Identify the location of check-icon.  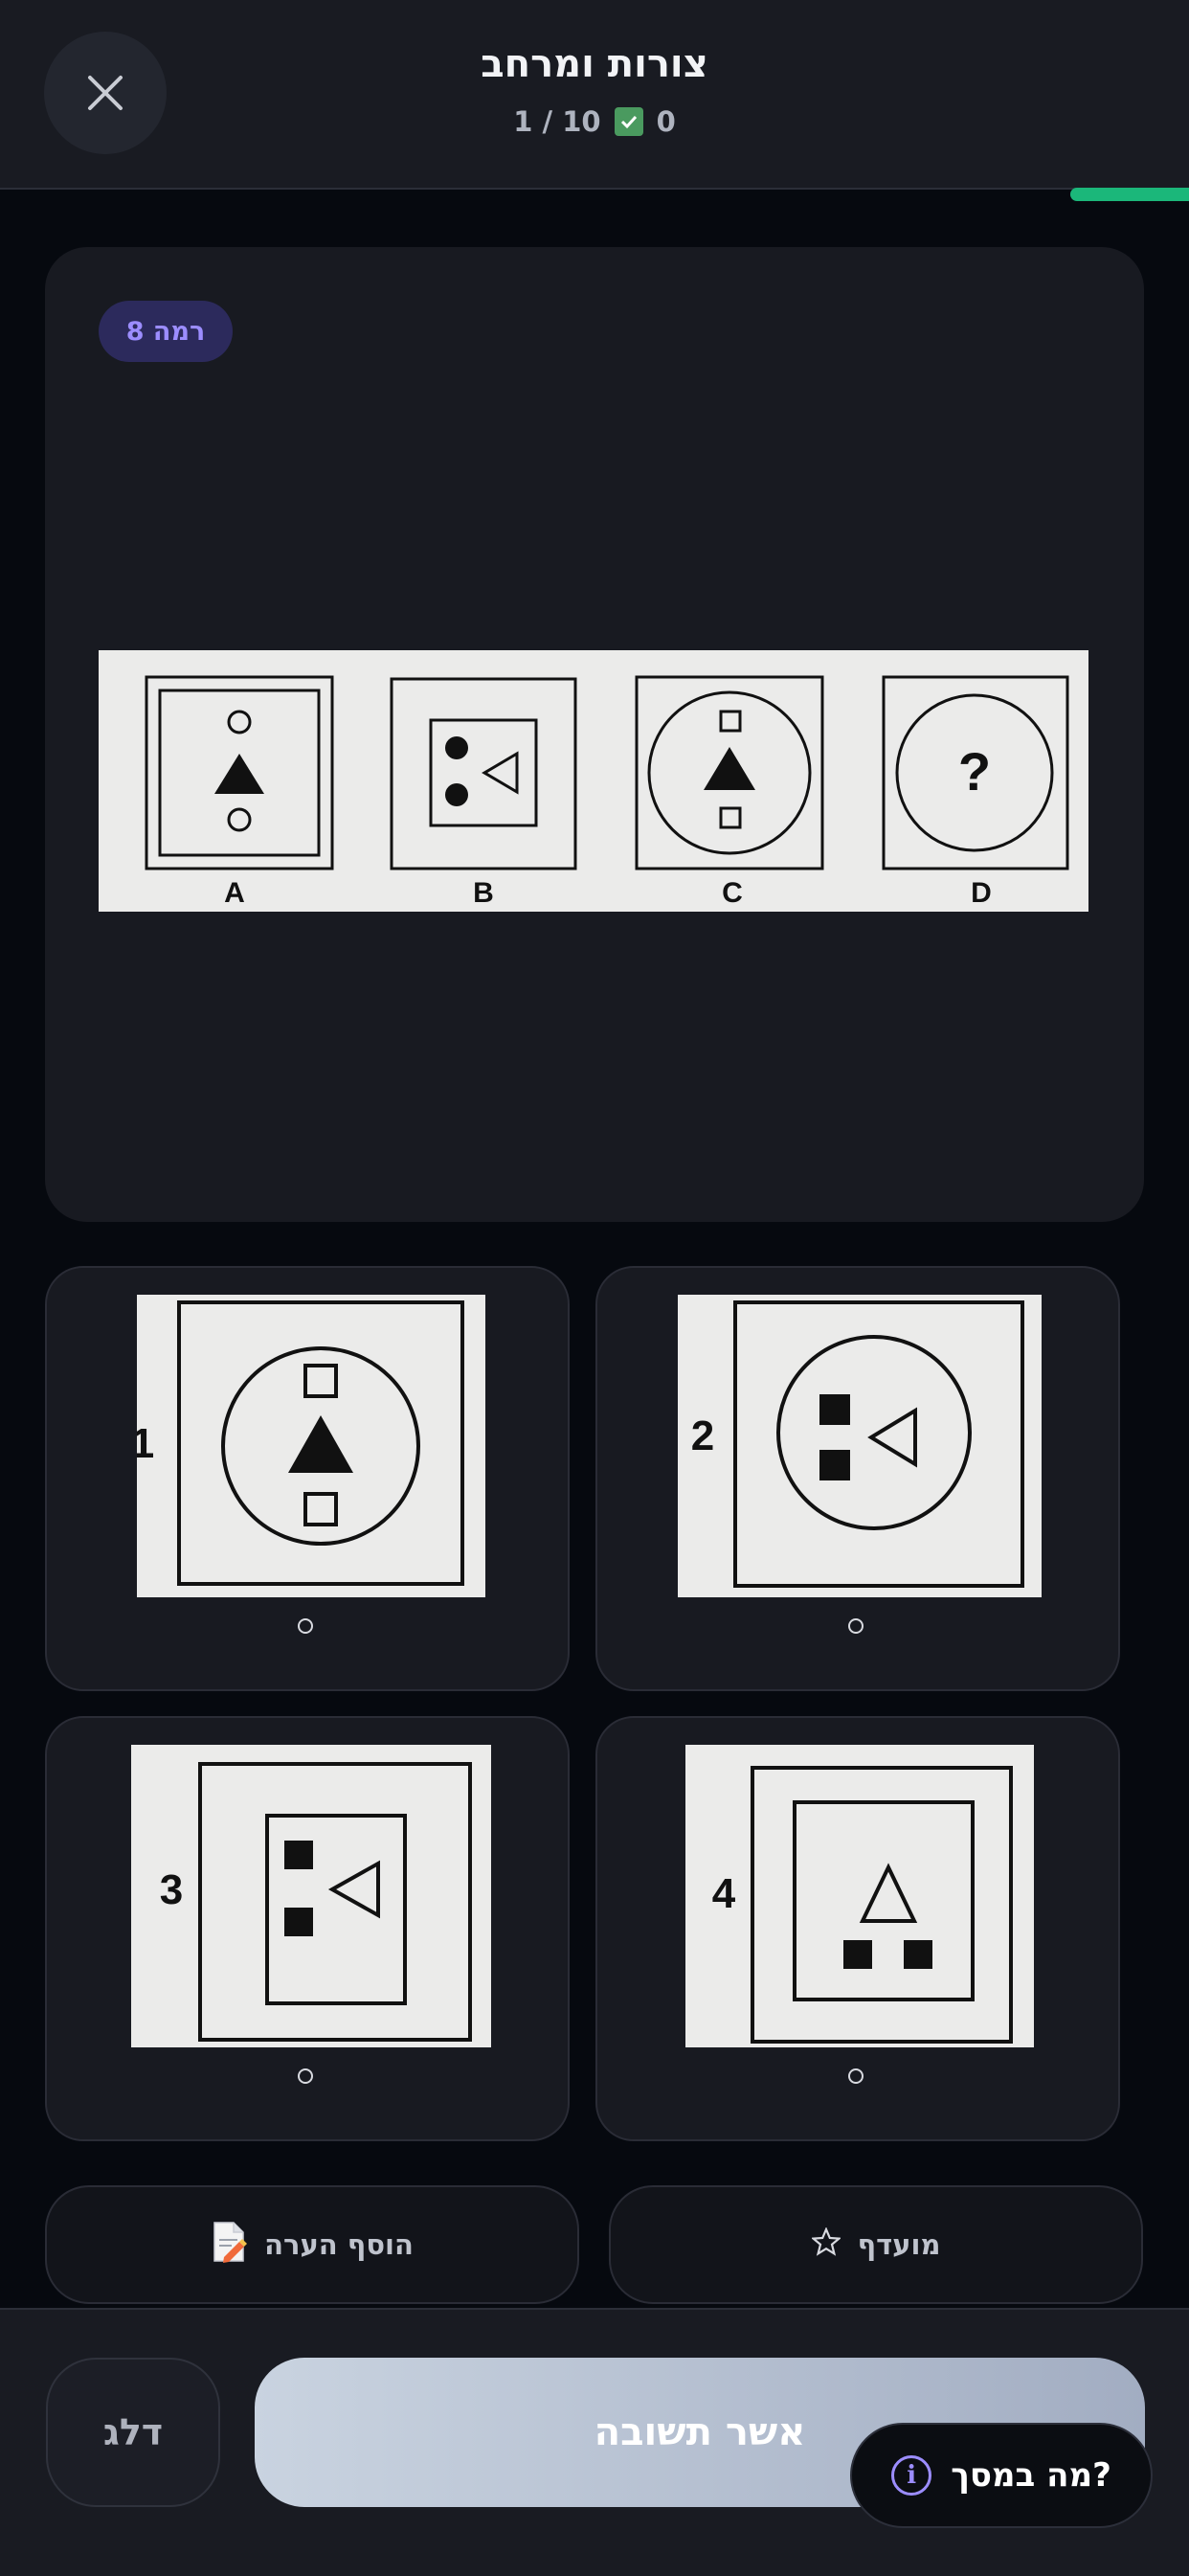
(628, 121).